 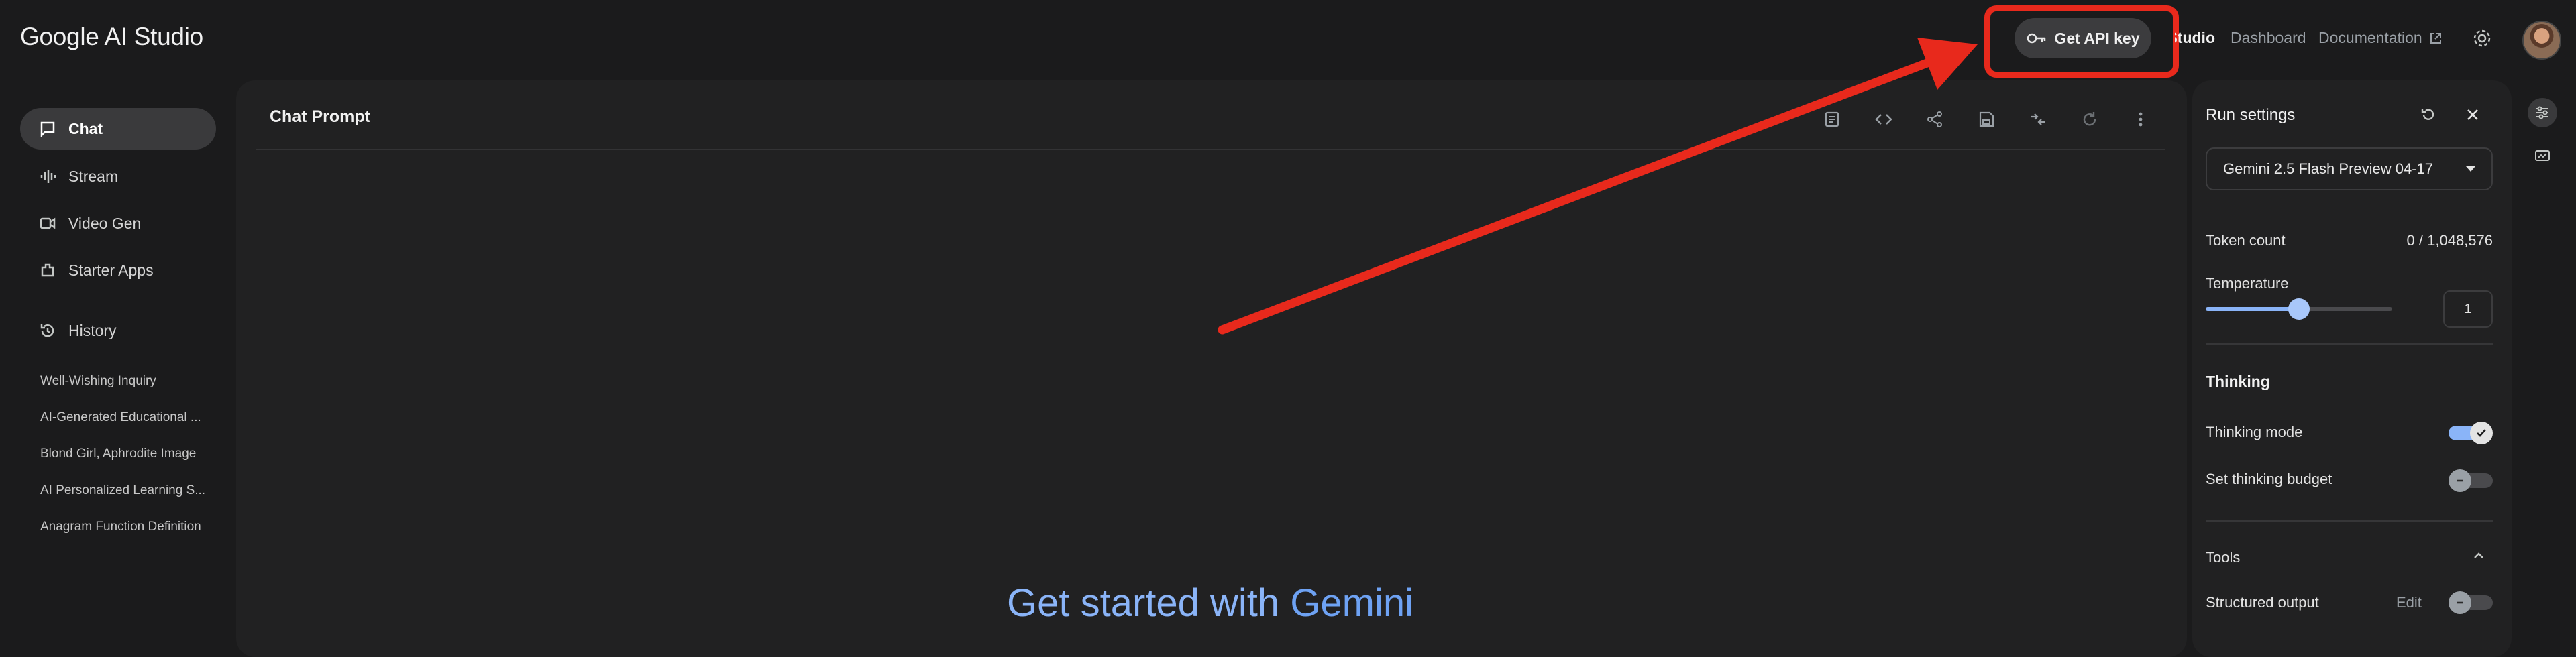 I want to click on structured-output-toggle, so click(x=2471, y=603).